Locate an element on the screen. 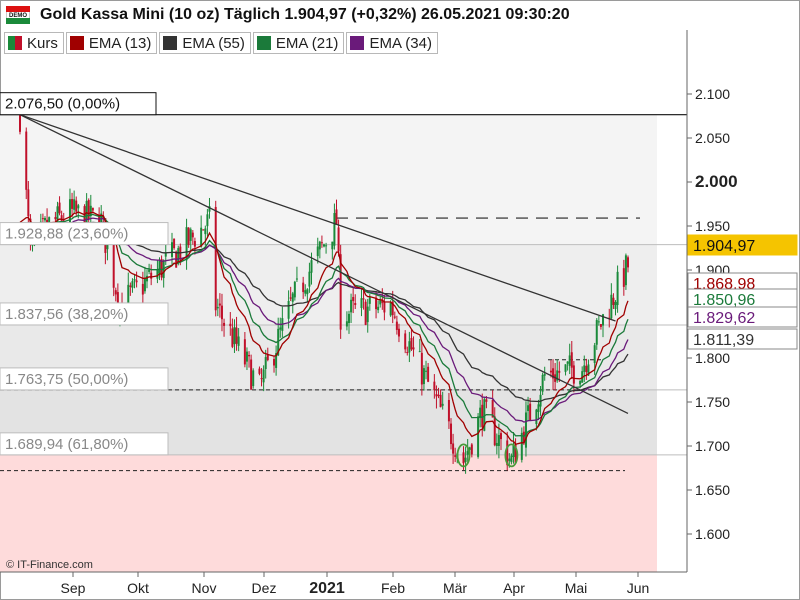  x-tick-label: Apr is located at coordinates (514, 588).